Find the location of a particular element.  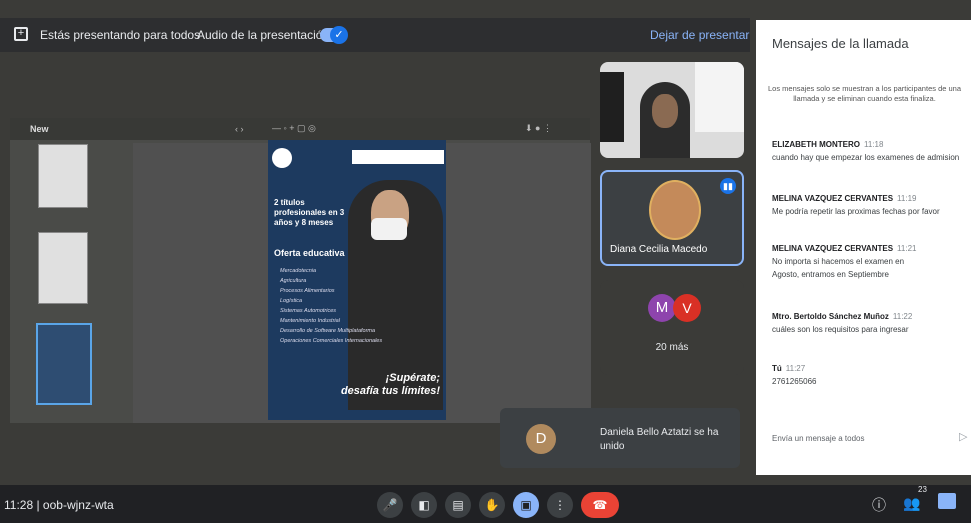

slides-toolbar: New ‹ › — ◦ + ▢ ◎ ⬇ ● ⋮ is located at coordinates (300, 129).